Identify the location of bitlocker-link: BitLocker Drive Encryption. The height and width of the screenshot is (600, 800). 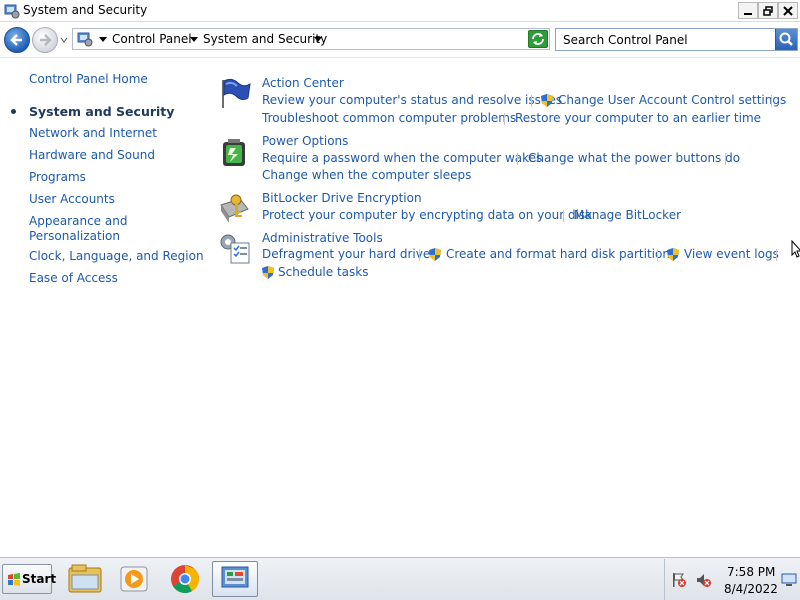
(342, 198).